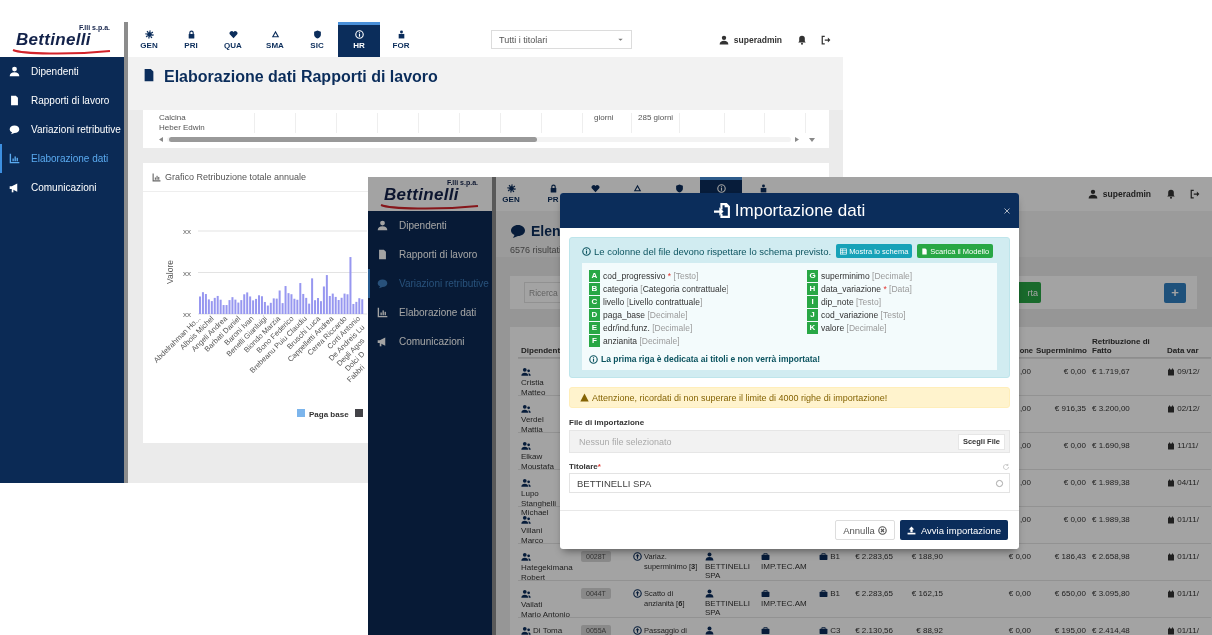  Describe the element at coordinates (812, 327) in the screenshot. I see `column-letter: K` at that location.